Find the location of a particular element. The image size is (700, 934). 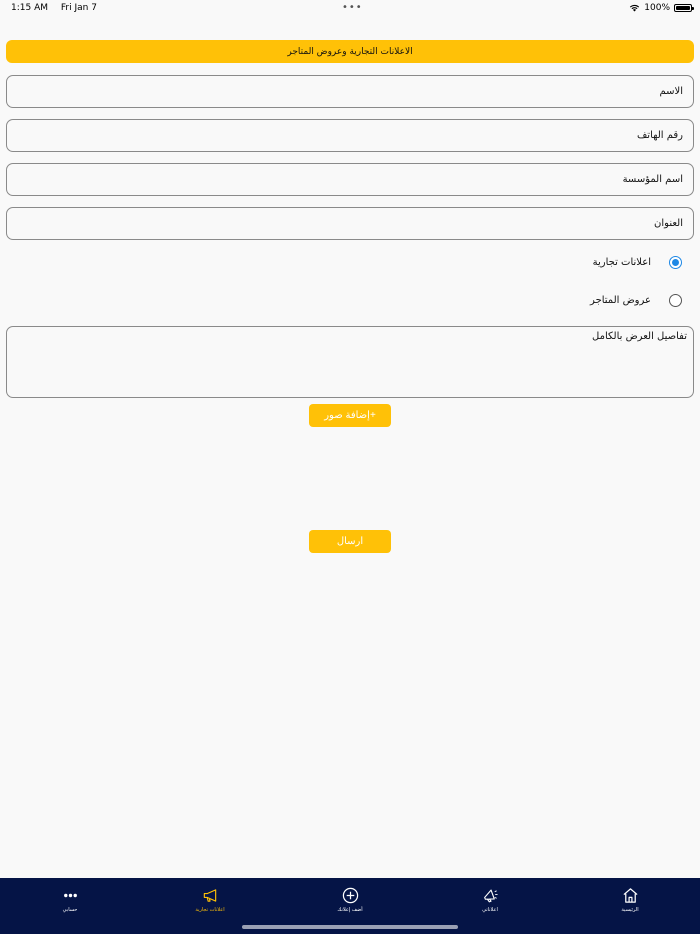

status-date: Fri Jan 7 is located at coordinates (78, 8).